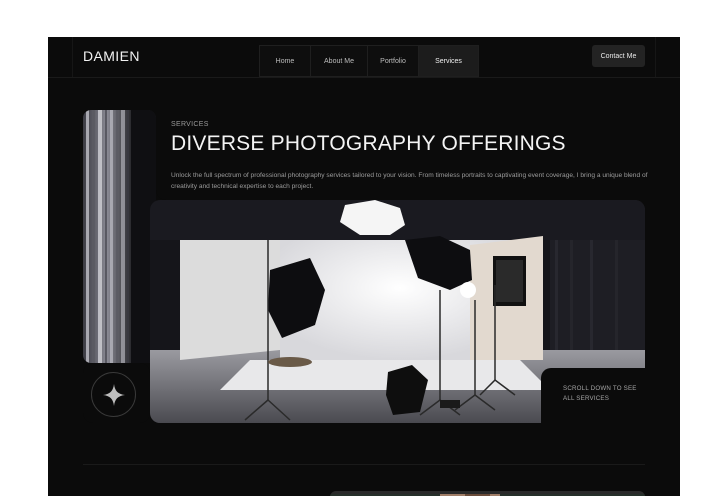 Image resolution: width=720 pixels, height=496 pixels. I want to click on scroll-hint-line1: SCROLL DOWN TO SEE, so click(600, 388).